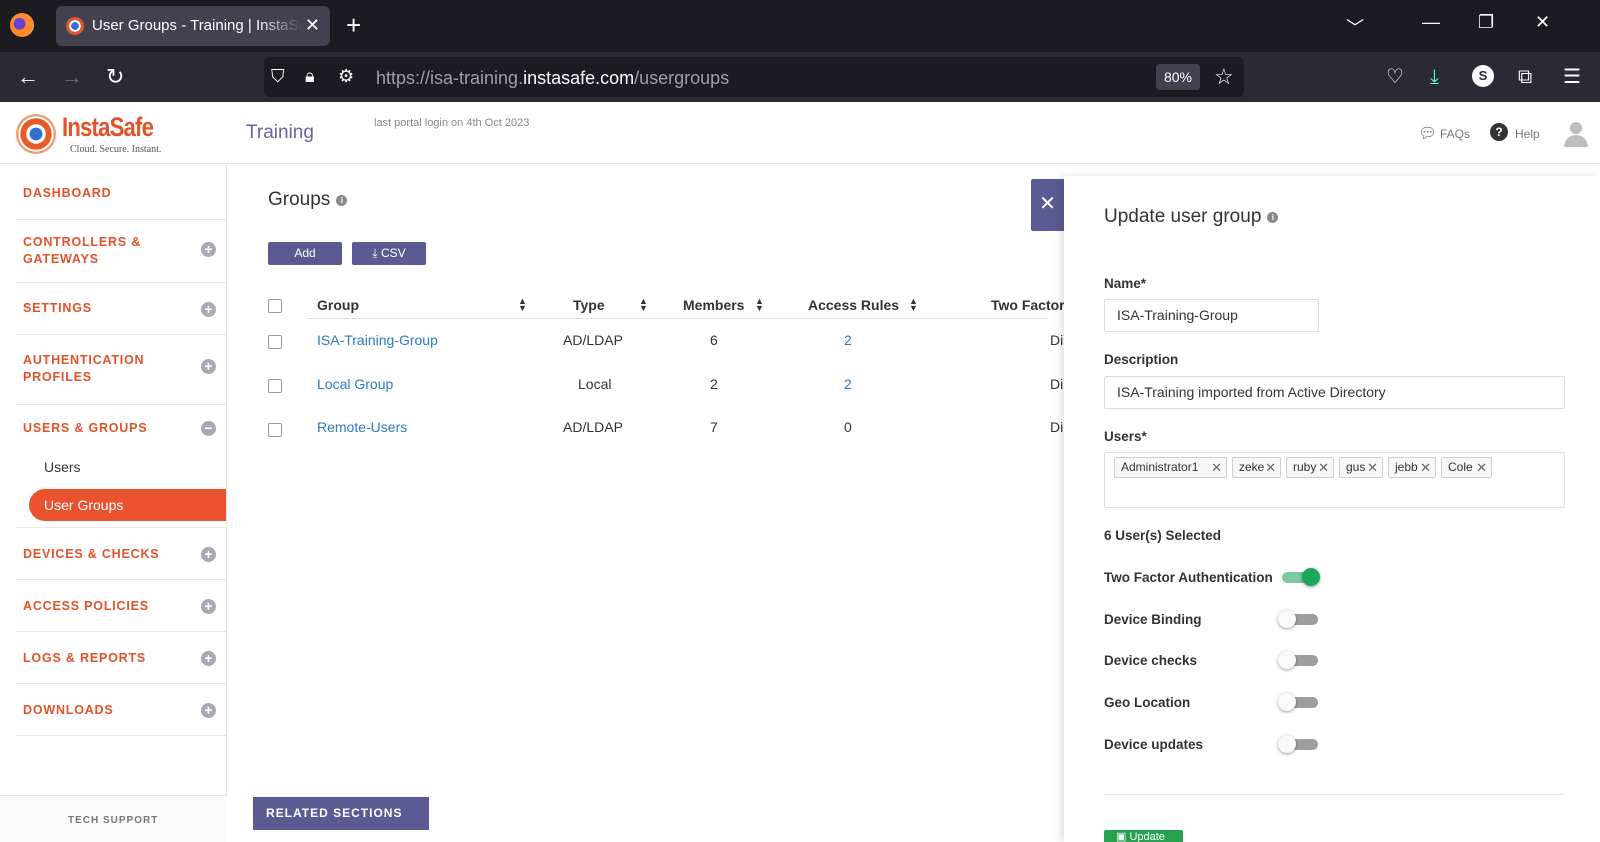 This screenshot has width=1600, height=842. What do you see at coordinates (1299, 702) in the screenshot?
I see `geo-location-toggle` at bounding box center [1299, 702].